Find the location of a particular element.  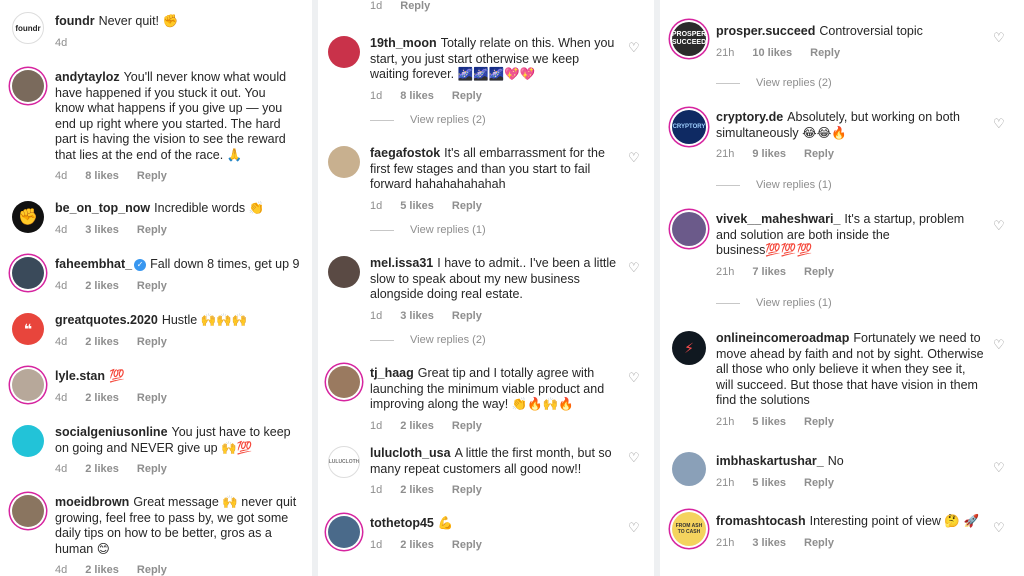

comment-username: lyle.stan is located at coordinates (80, 376).